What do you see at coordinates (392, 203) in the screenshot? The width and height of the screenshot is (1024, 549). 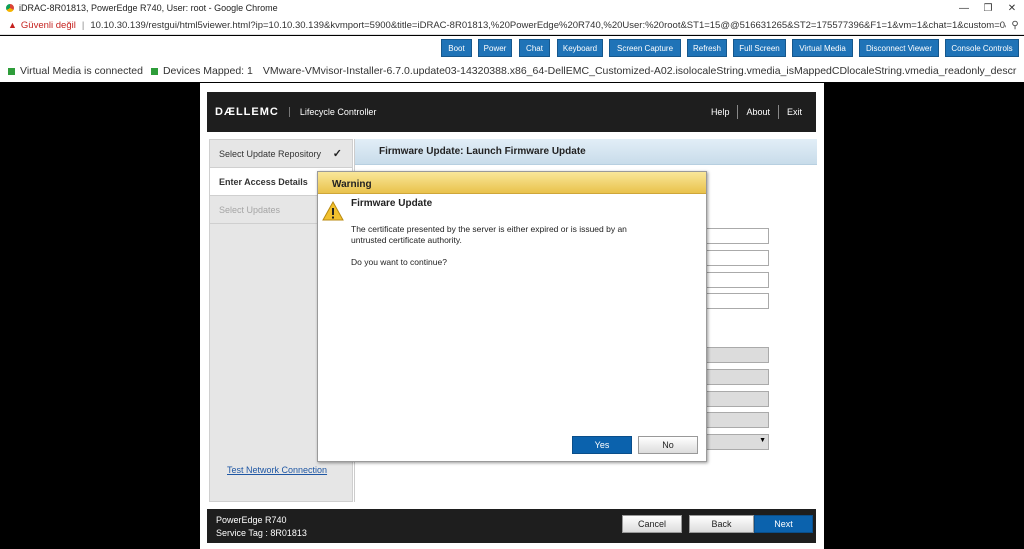 I see `dialog-heading: Firmware Update` at bounding box center [392, 203].